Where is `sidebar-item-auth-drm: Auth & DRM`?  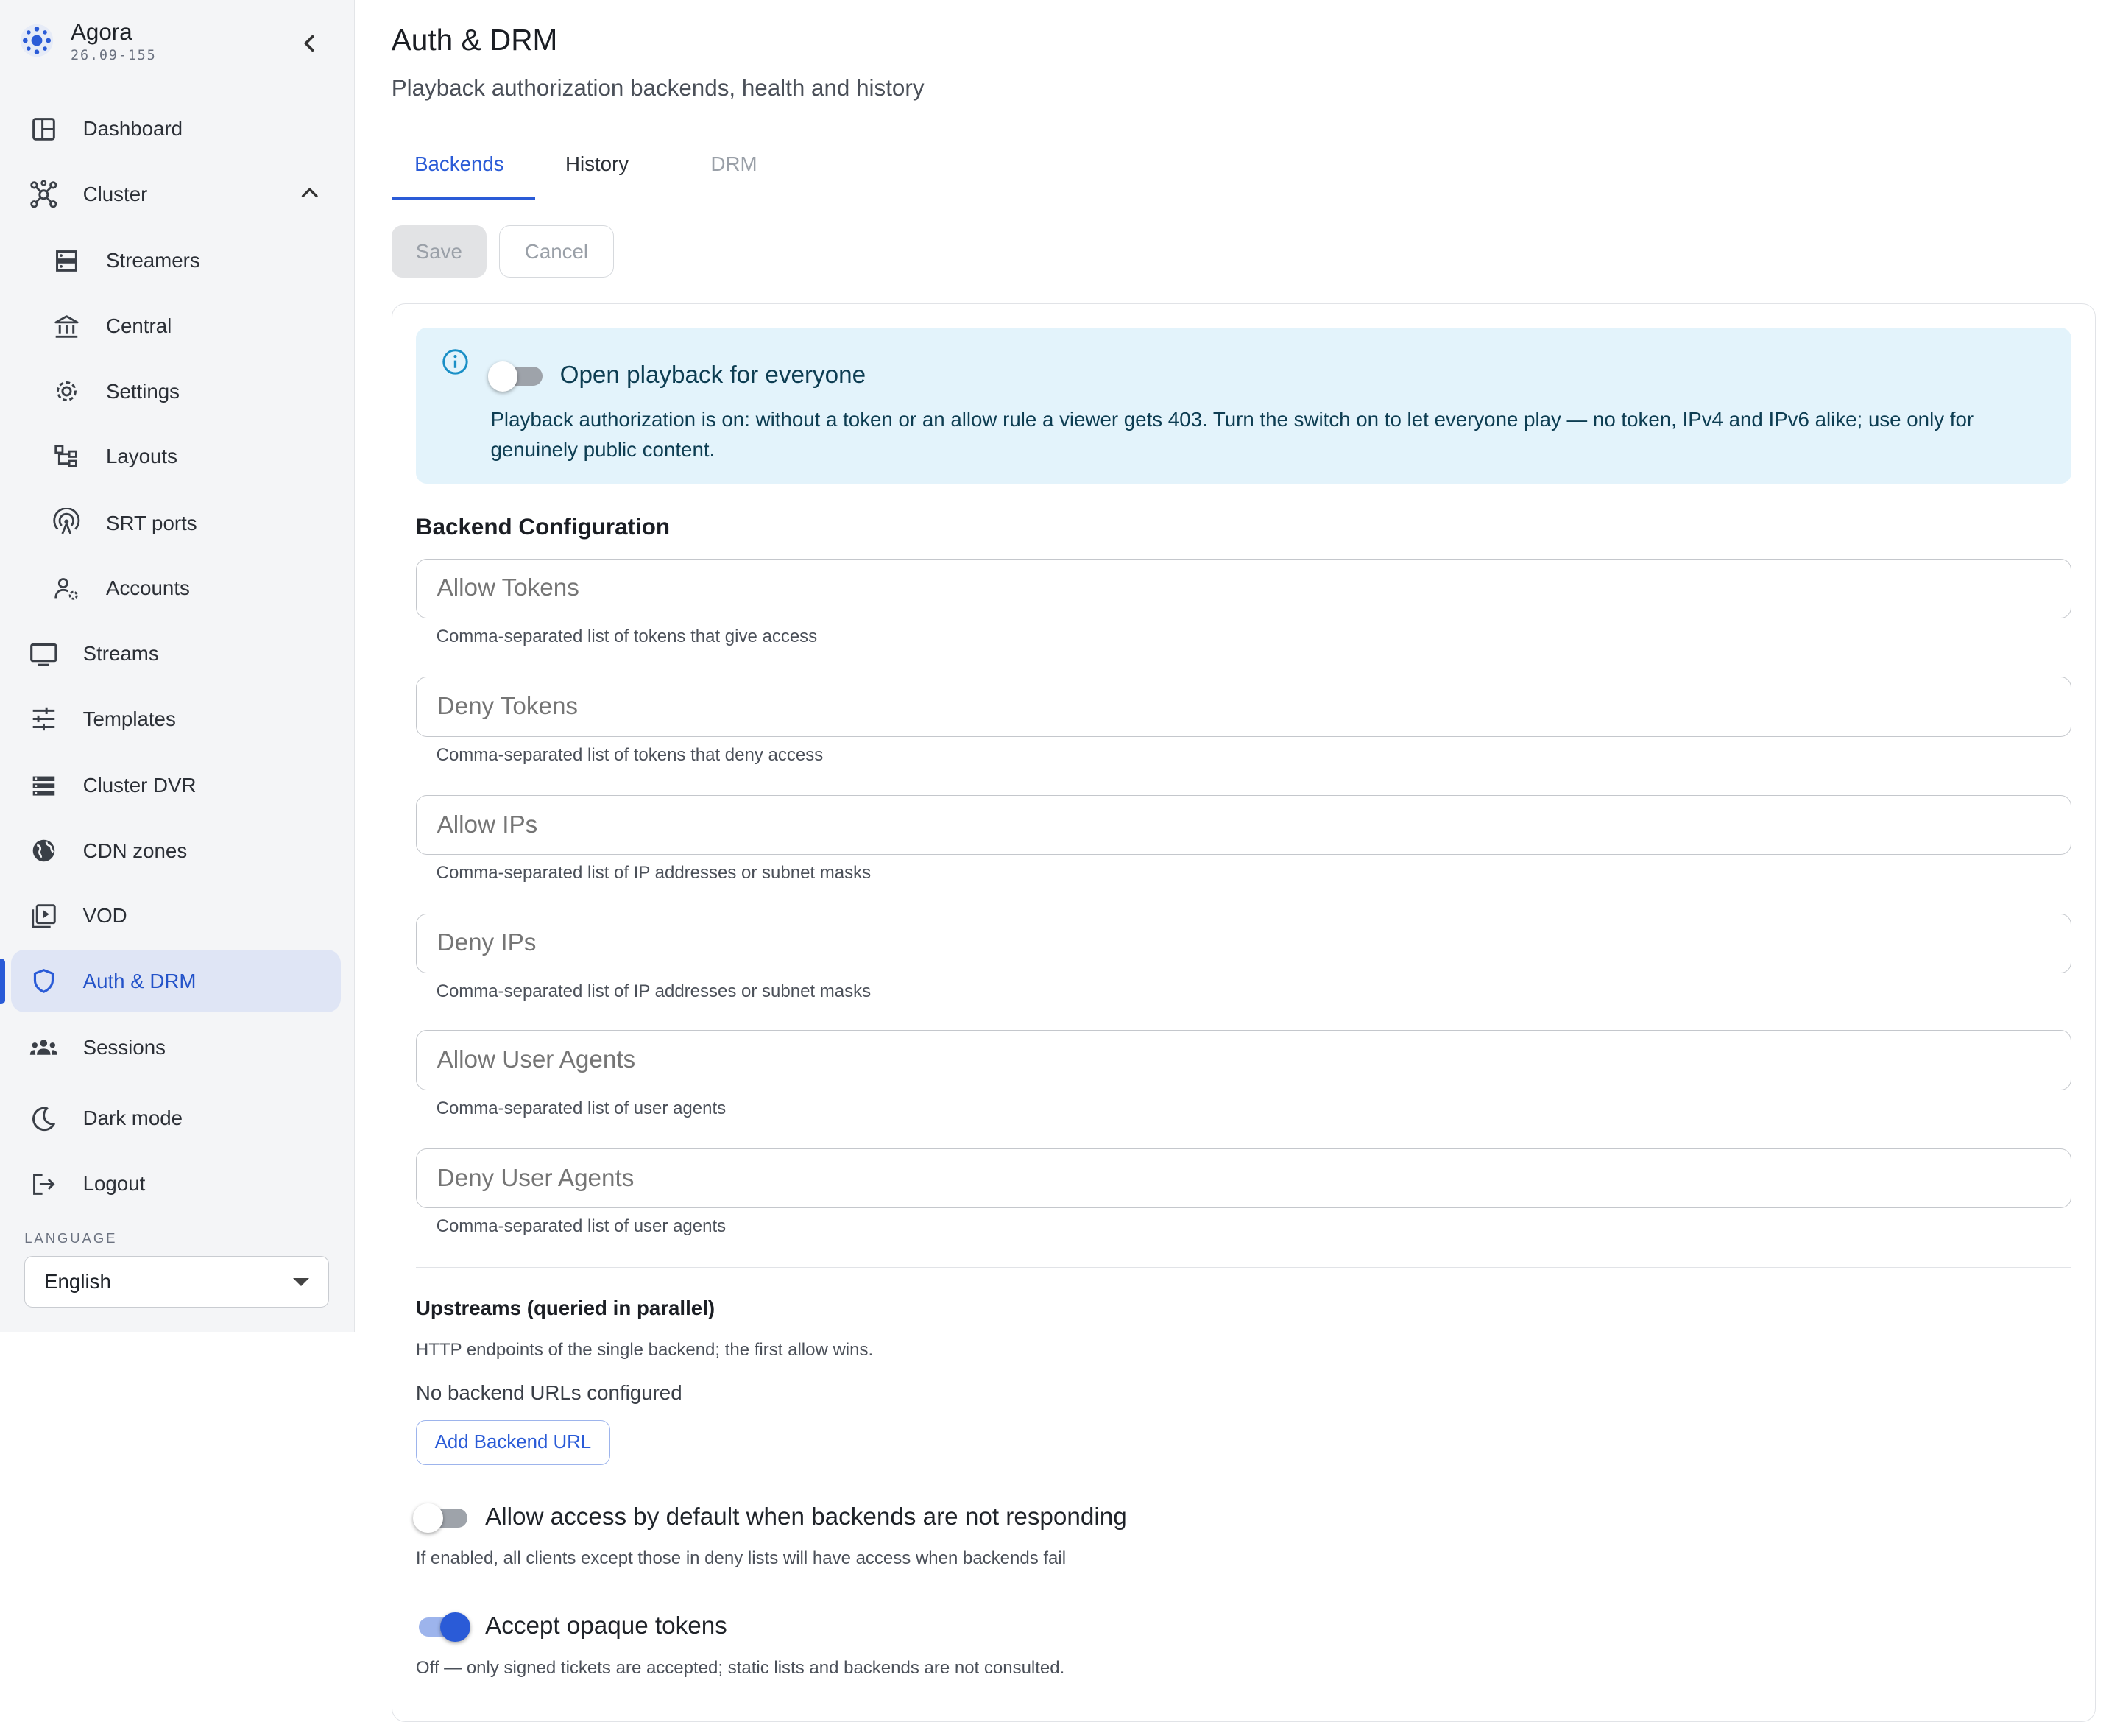 sidebar-item-auth-drm: Auth & DRM is located at coordinates (176, 982).